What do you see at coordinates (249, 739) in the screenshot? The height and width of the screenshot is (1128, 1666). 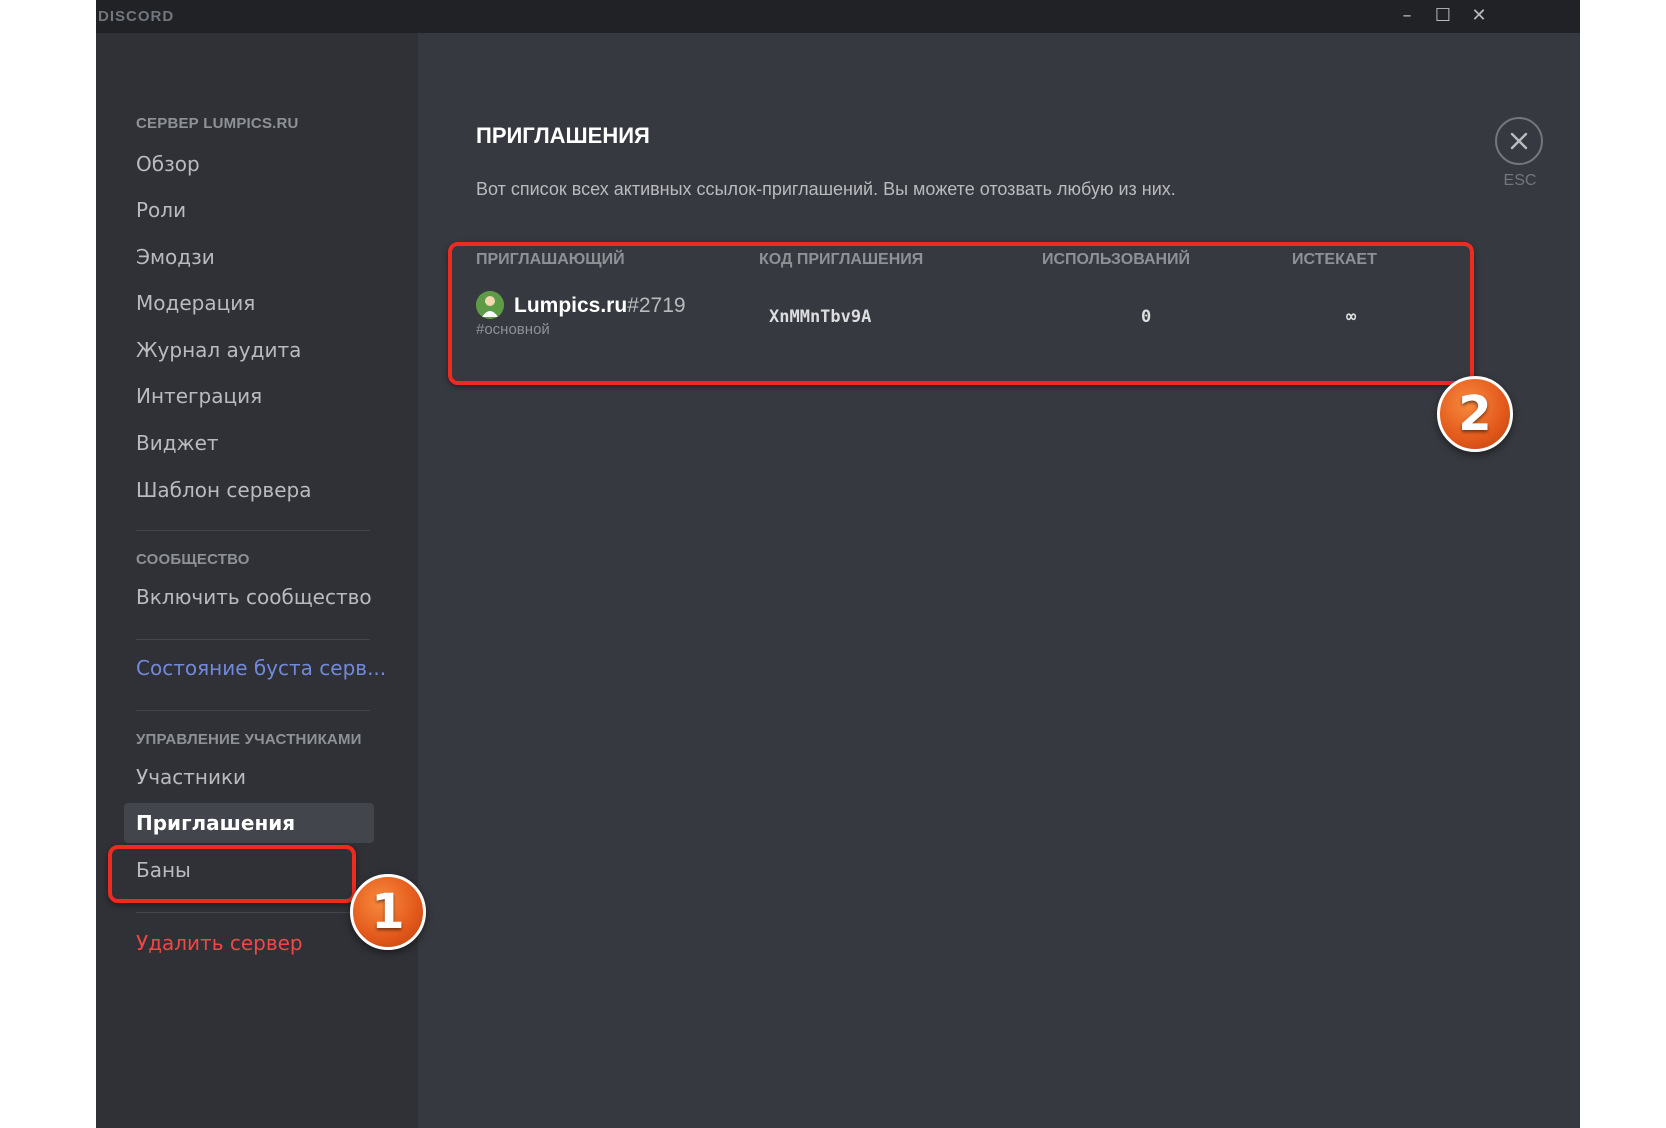 I see `members-section-header: УПРАВЛЕНИЕ УЧАСТНИКАМИ` at bounding box center [249, 739].